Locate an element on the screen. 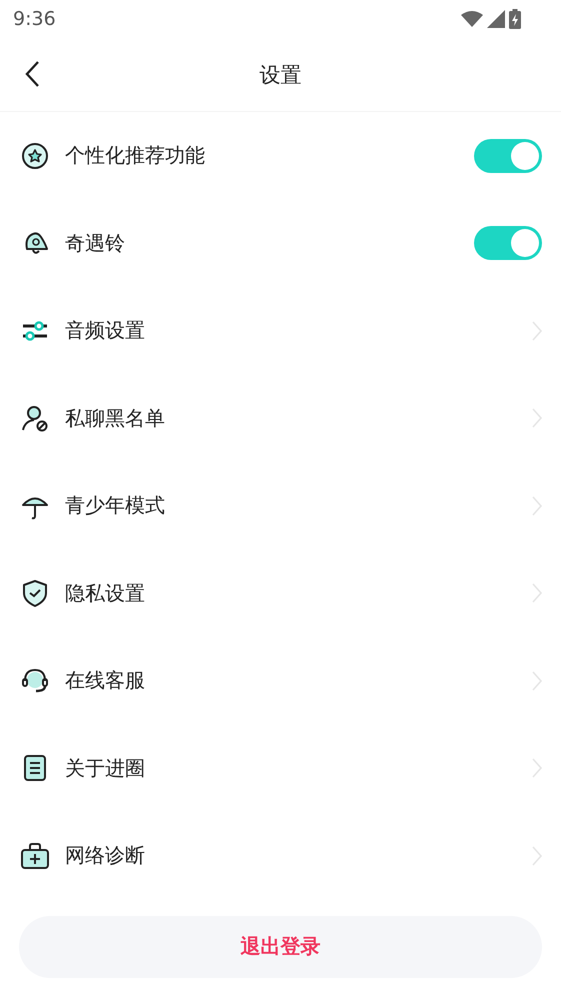  person-blocked-icon is located at coordinates (35, 418).